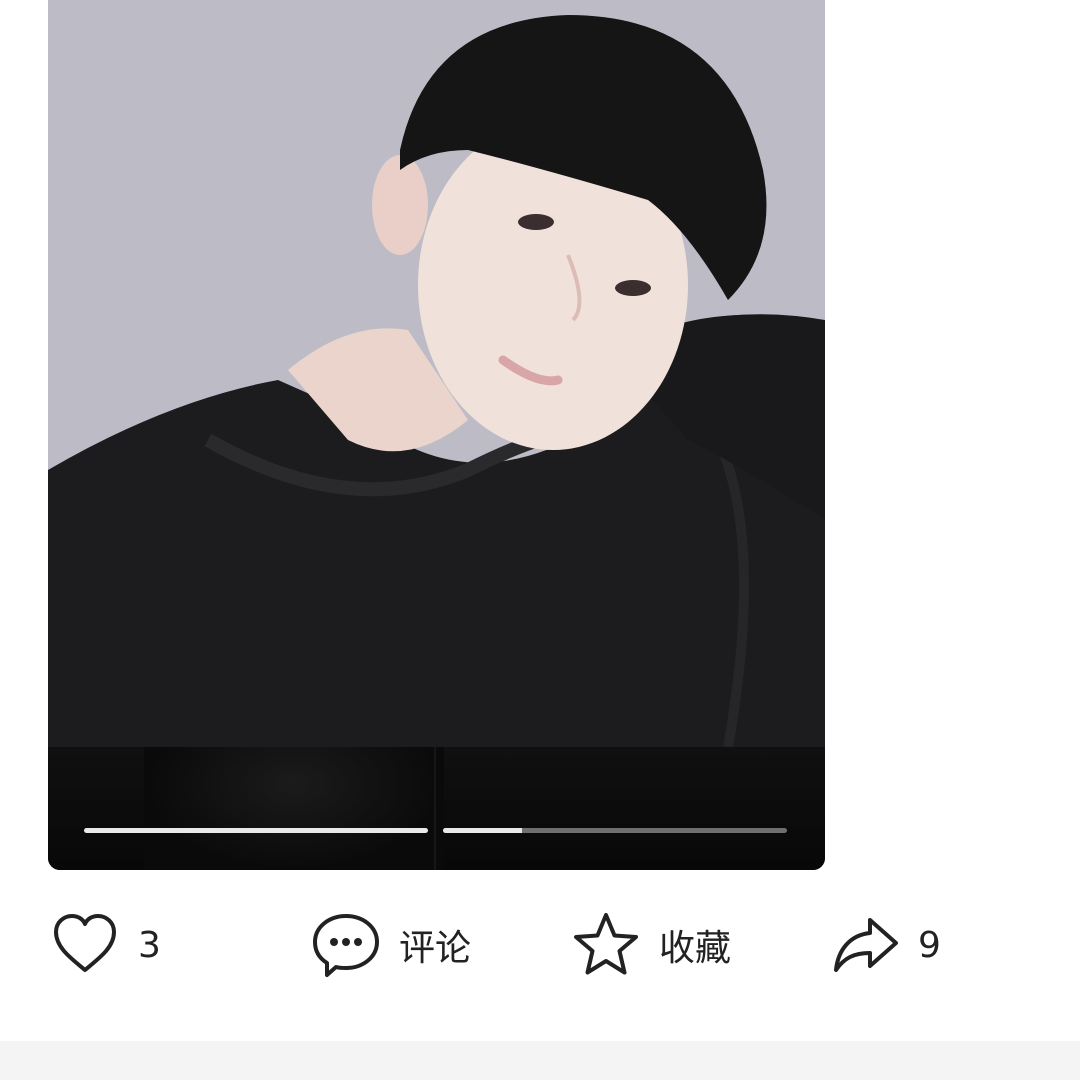 Image resolution: width=1080 pixels, height=1080 pixels. I want to click on share-button: 9, so click(885, 945).